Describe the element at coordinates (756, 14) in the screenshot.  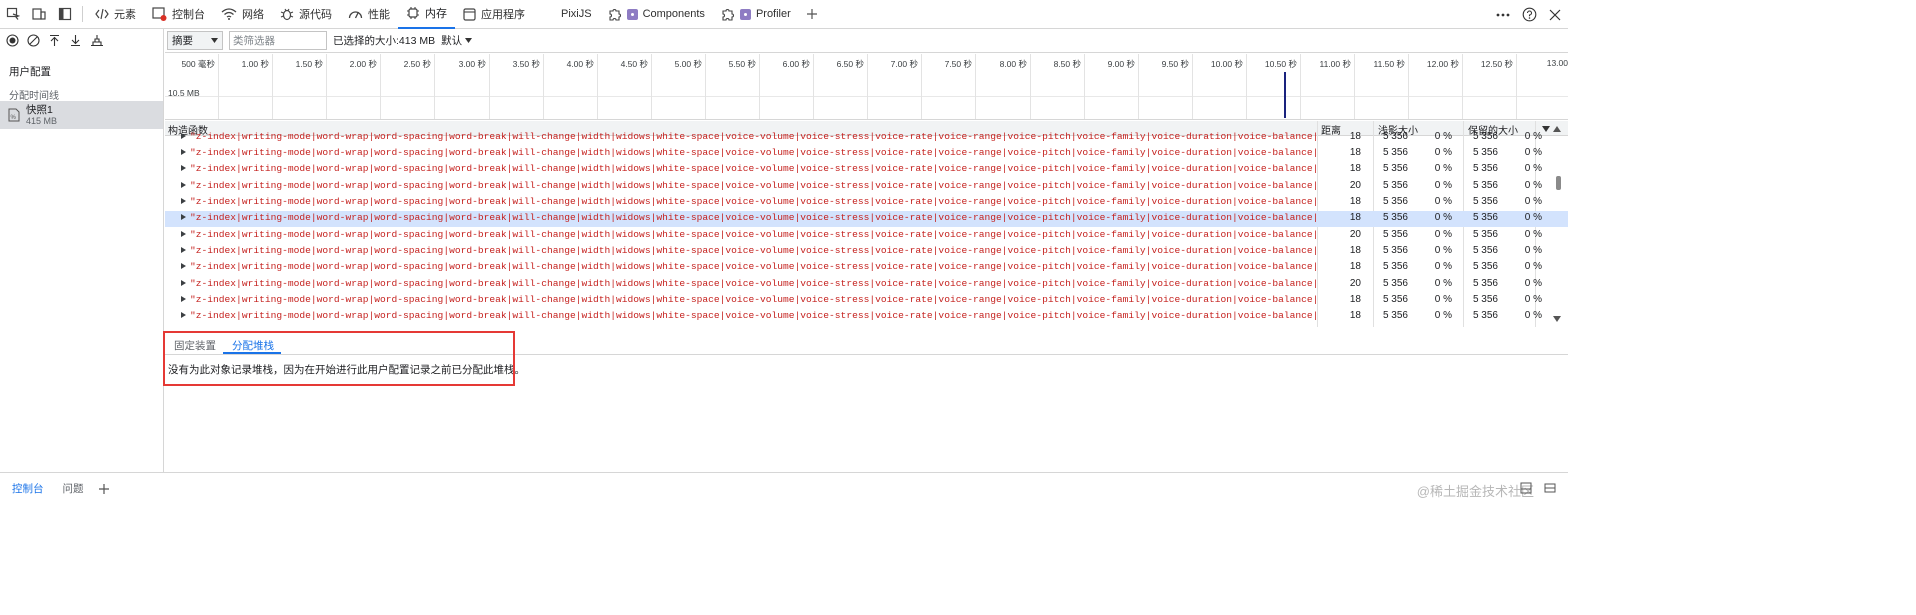
I see `tab-profiler: Profiler` at that location.